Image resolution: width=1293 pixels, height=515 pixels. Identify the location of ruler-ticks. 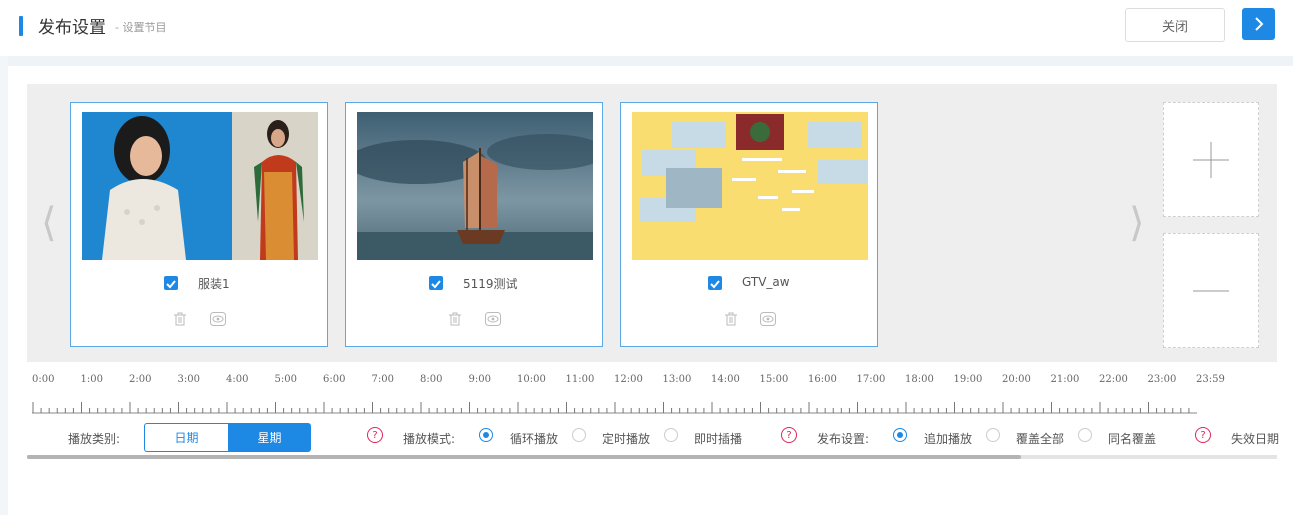
(614, 408).